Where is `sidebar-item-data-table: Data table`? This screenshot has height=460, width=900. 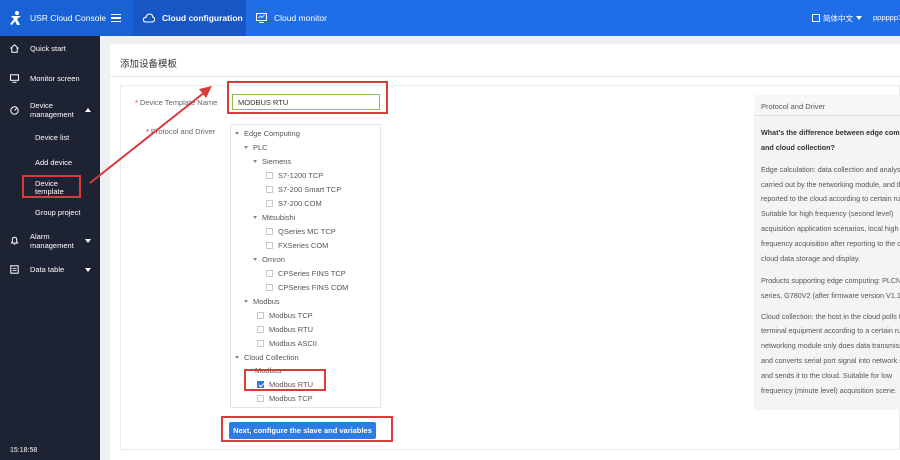
sidebar-item-data-table: Data table is located at coordinates (50, 269).